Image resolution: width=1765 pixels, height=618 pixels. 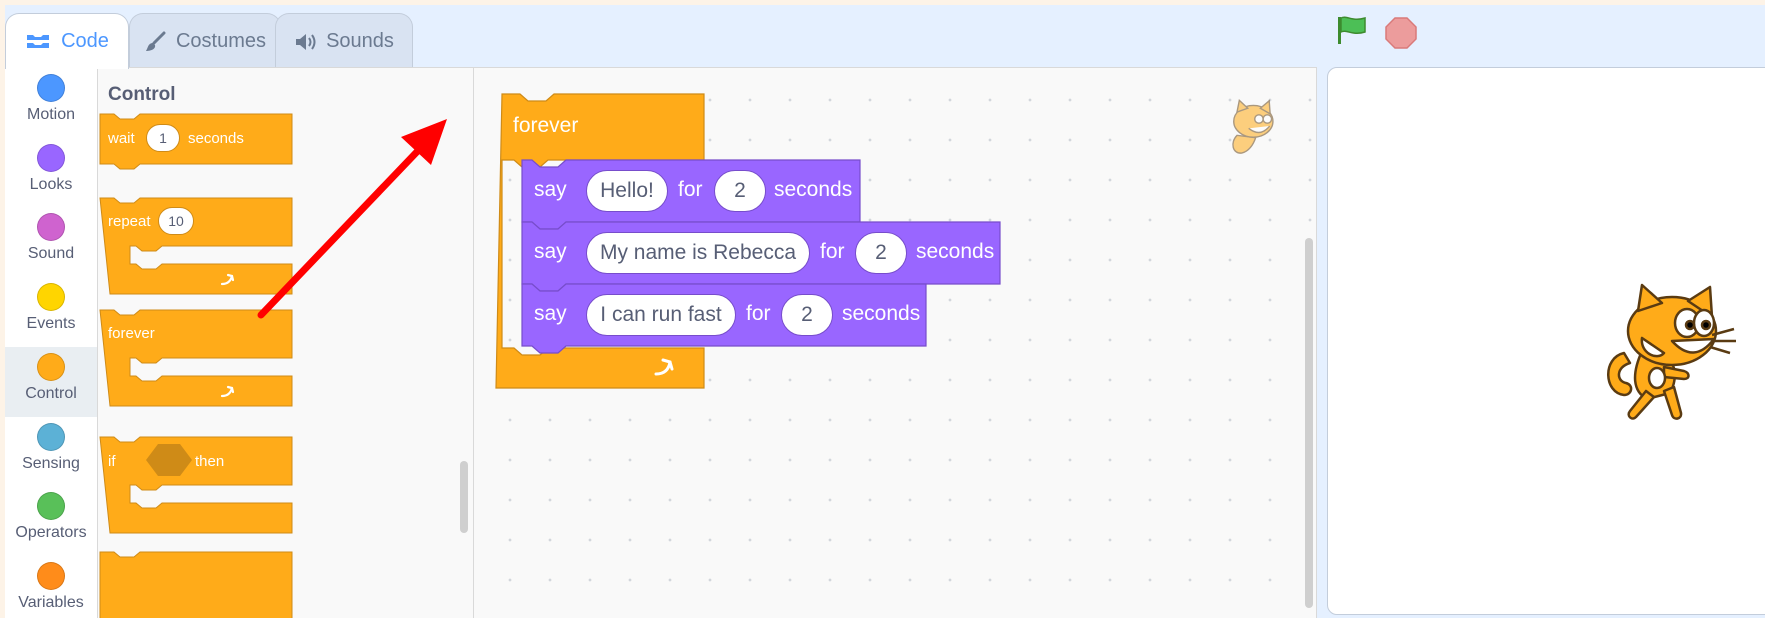 What do you see at coordinates (51, 463) in the screenshot?
I see `category-label: Sensing` at bounding box center [51, 463].